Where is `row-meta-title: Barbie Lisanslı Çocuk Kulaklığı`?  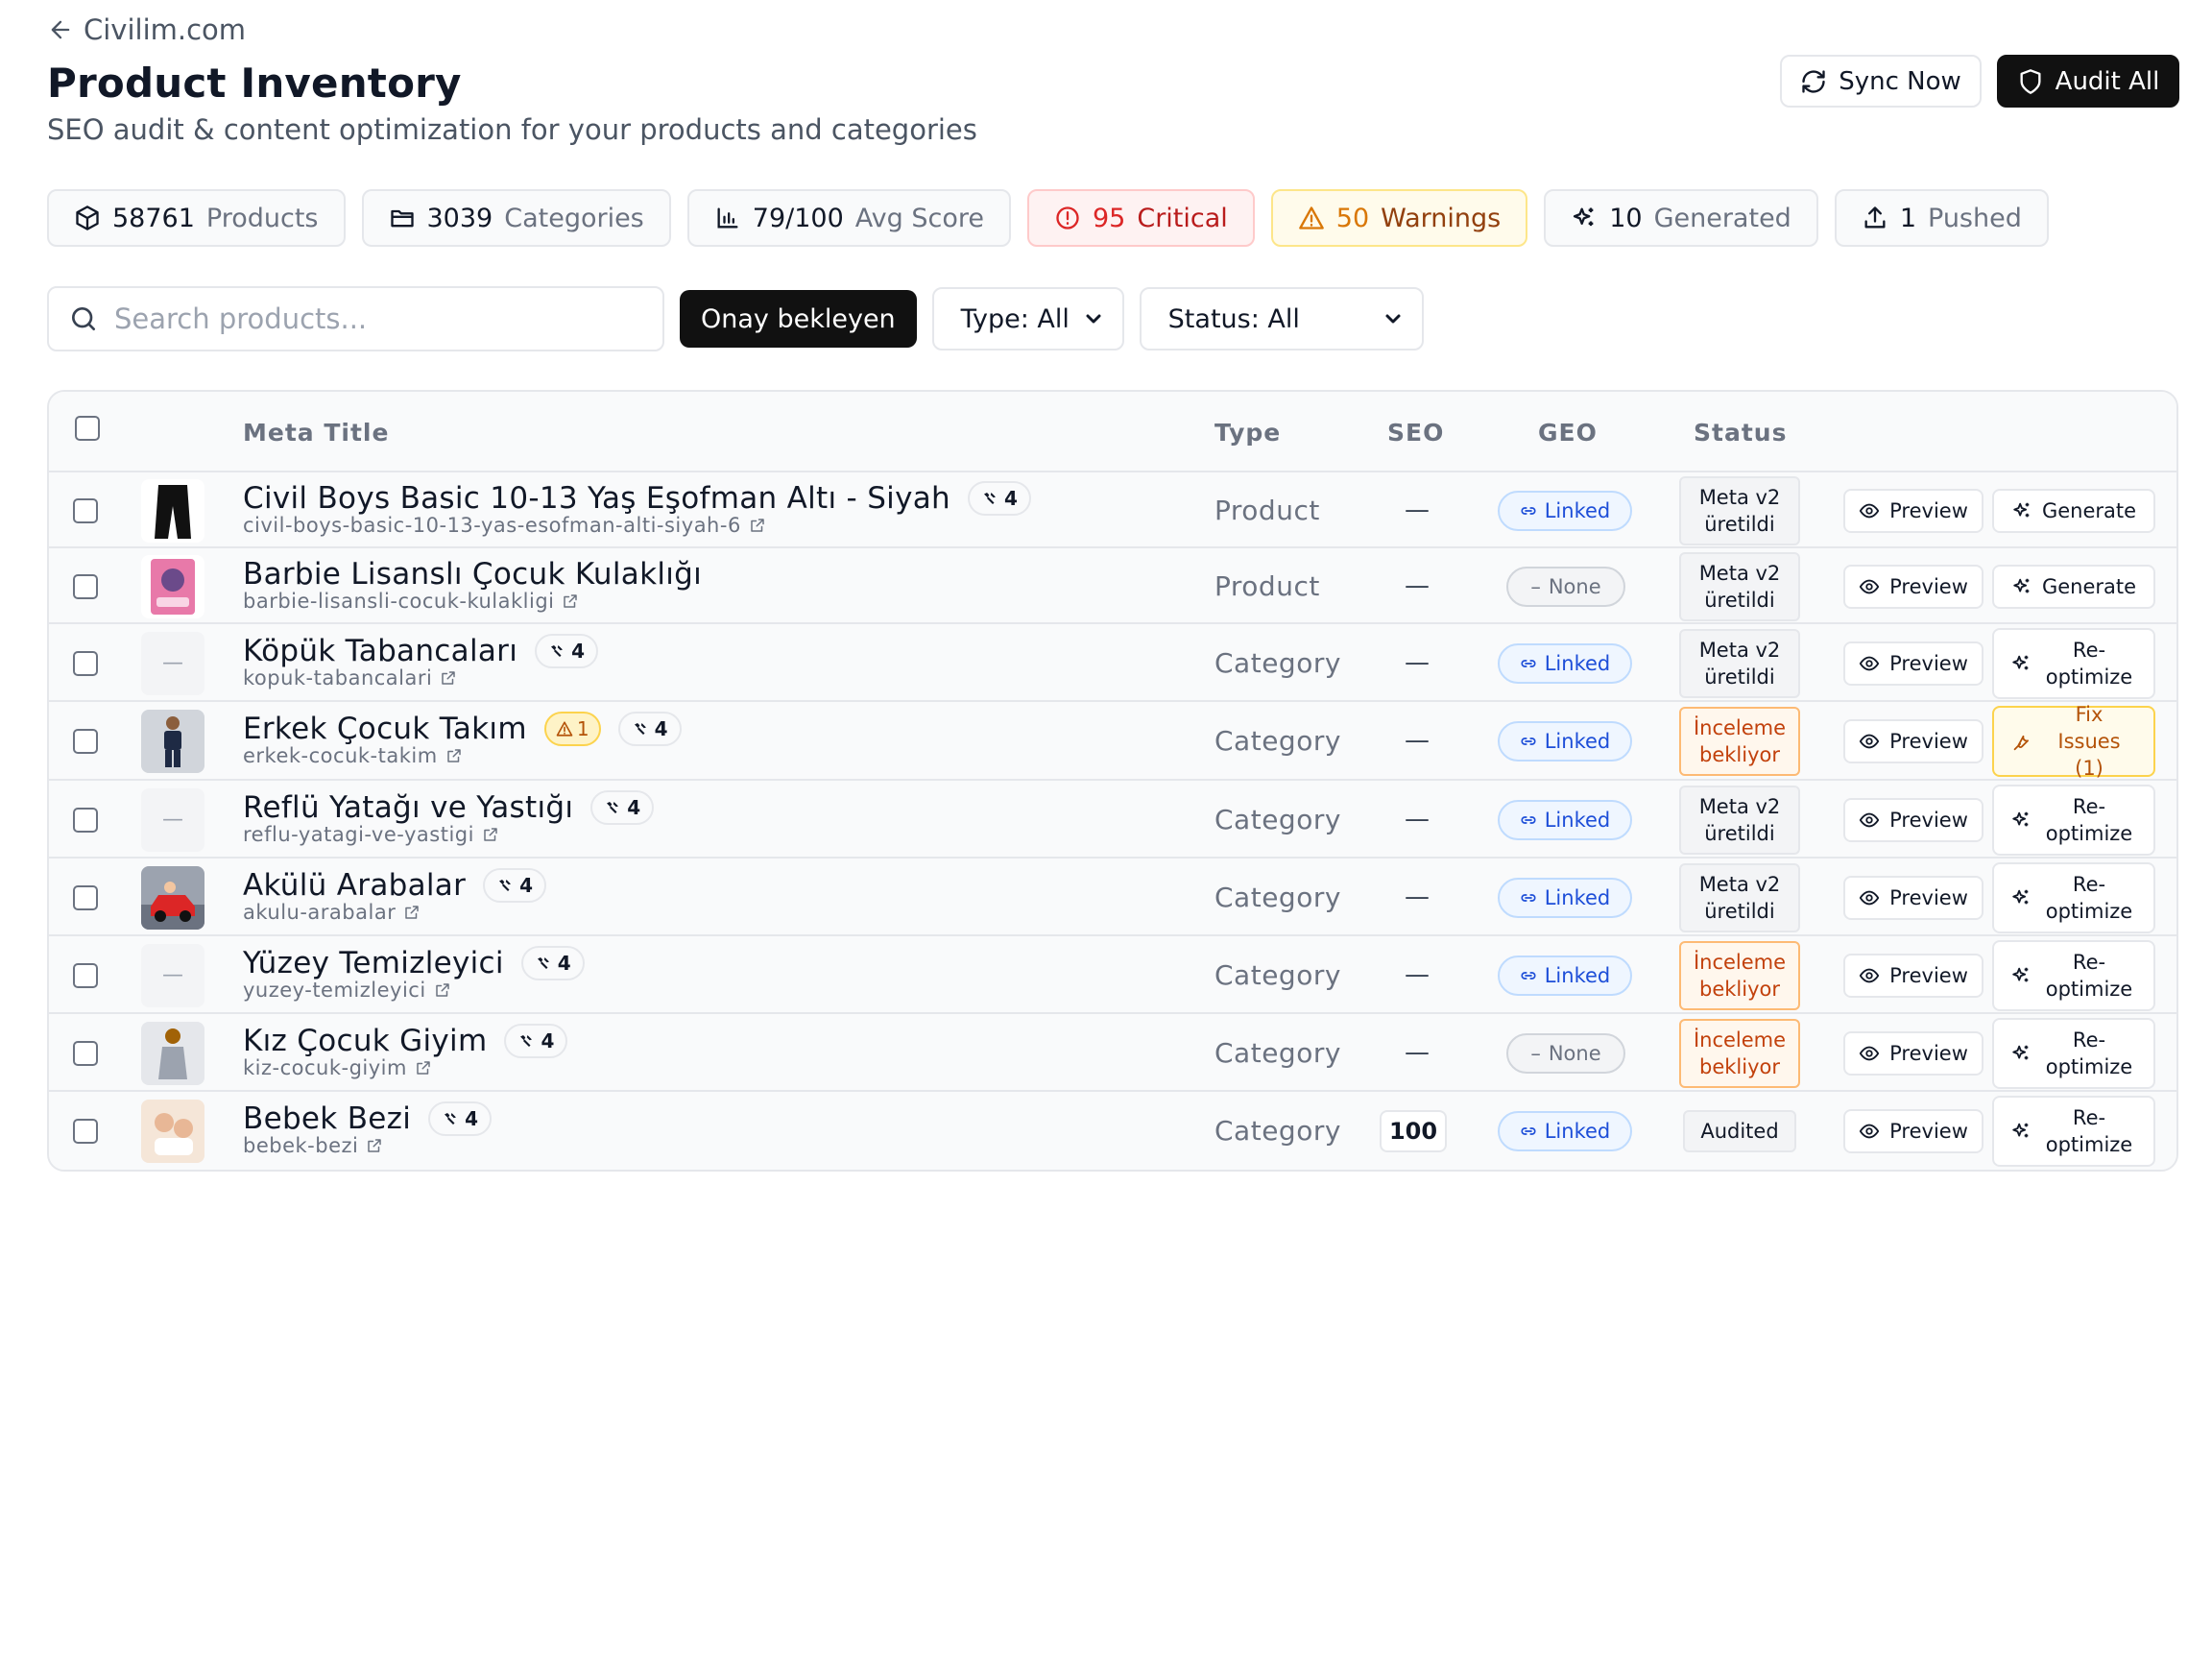 row-meta-title: Barbie Lisanslı Çocuk Kulaklığı is located at coordinates (472, 574).